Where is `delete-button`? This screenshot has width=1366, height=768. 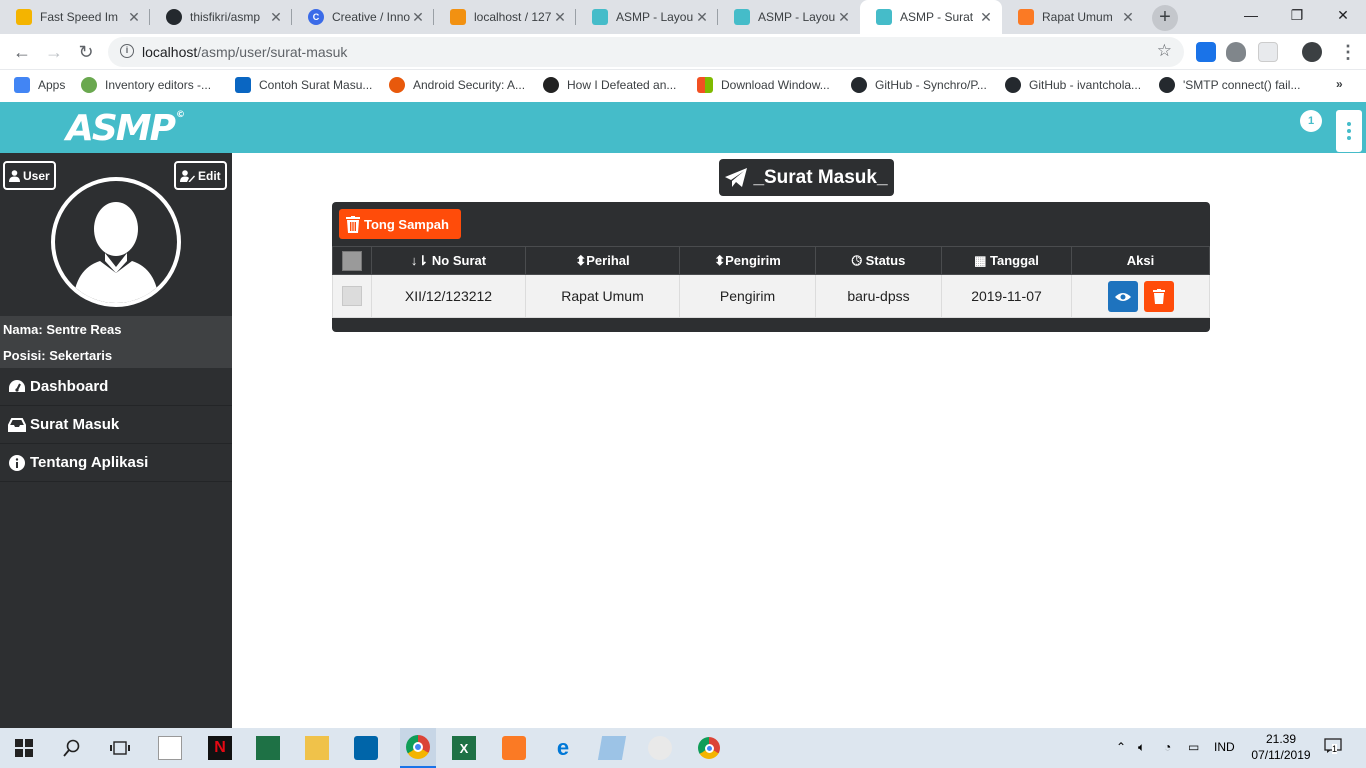
delete-button is located at coordinates (1158, 296).